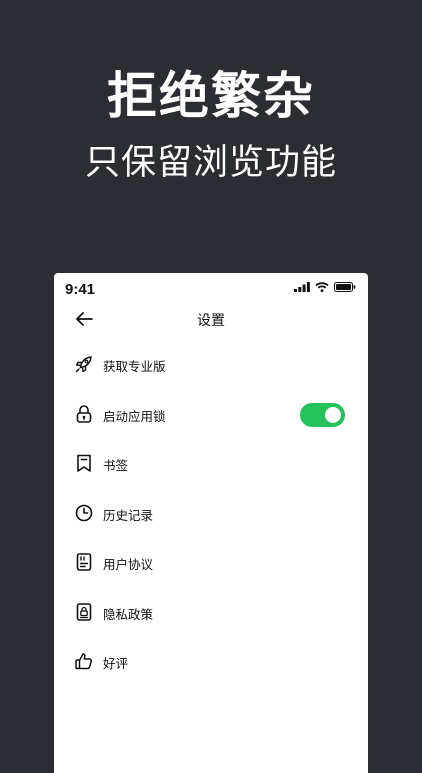  Describe the element at coordinates (128, 515) in the screenshot. I see `menu-item-label: 历史记录` at that location.